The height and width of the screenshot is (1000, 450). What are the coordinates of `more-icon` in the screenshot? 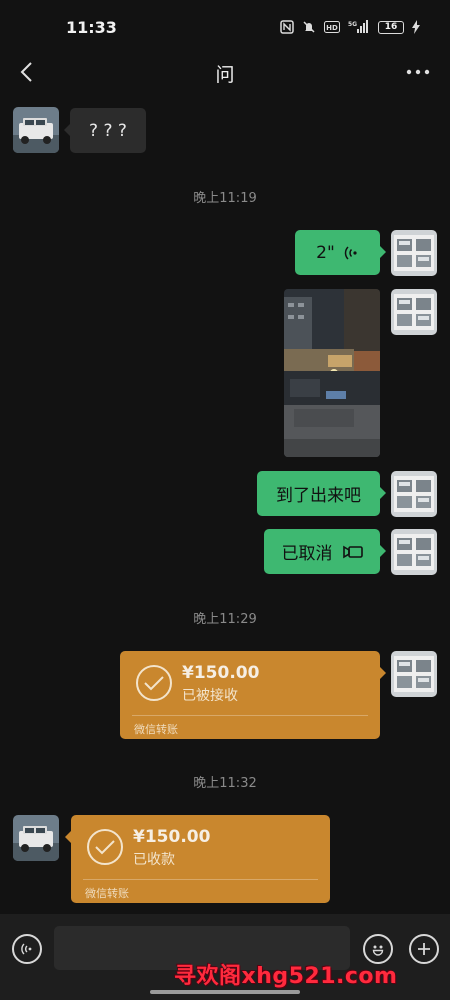 It's located at (418, 72).